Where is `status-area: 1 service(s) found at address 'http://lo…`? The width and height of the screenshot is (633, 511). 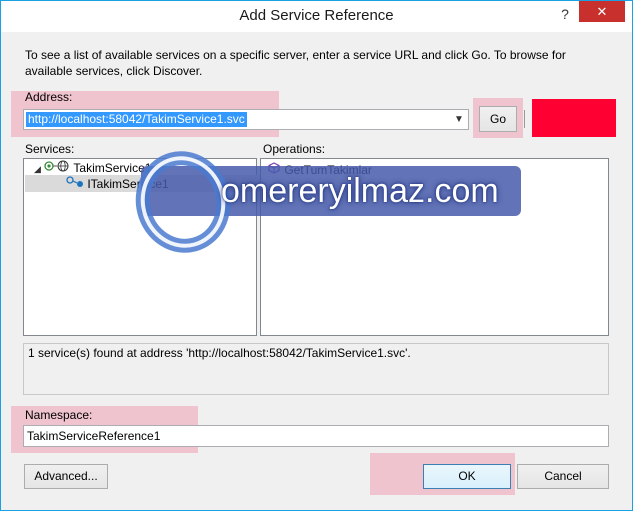 status-area: 1 service(s) found at address 'http://lo… is located at coordinates (316, 369).